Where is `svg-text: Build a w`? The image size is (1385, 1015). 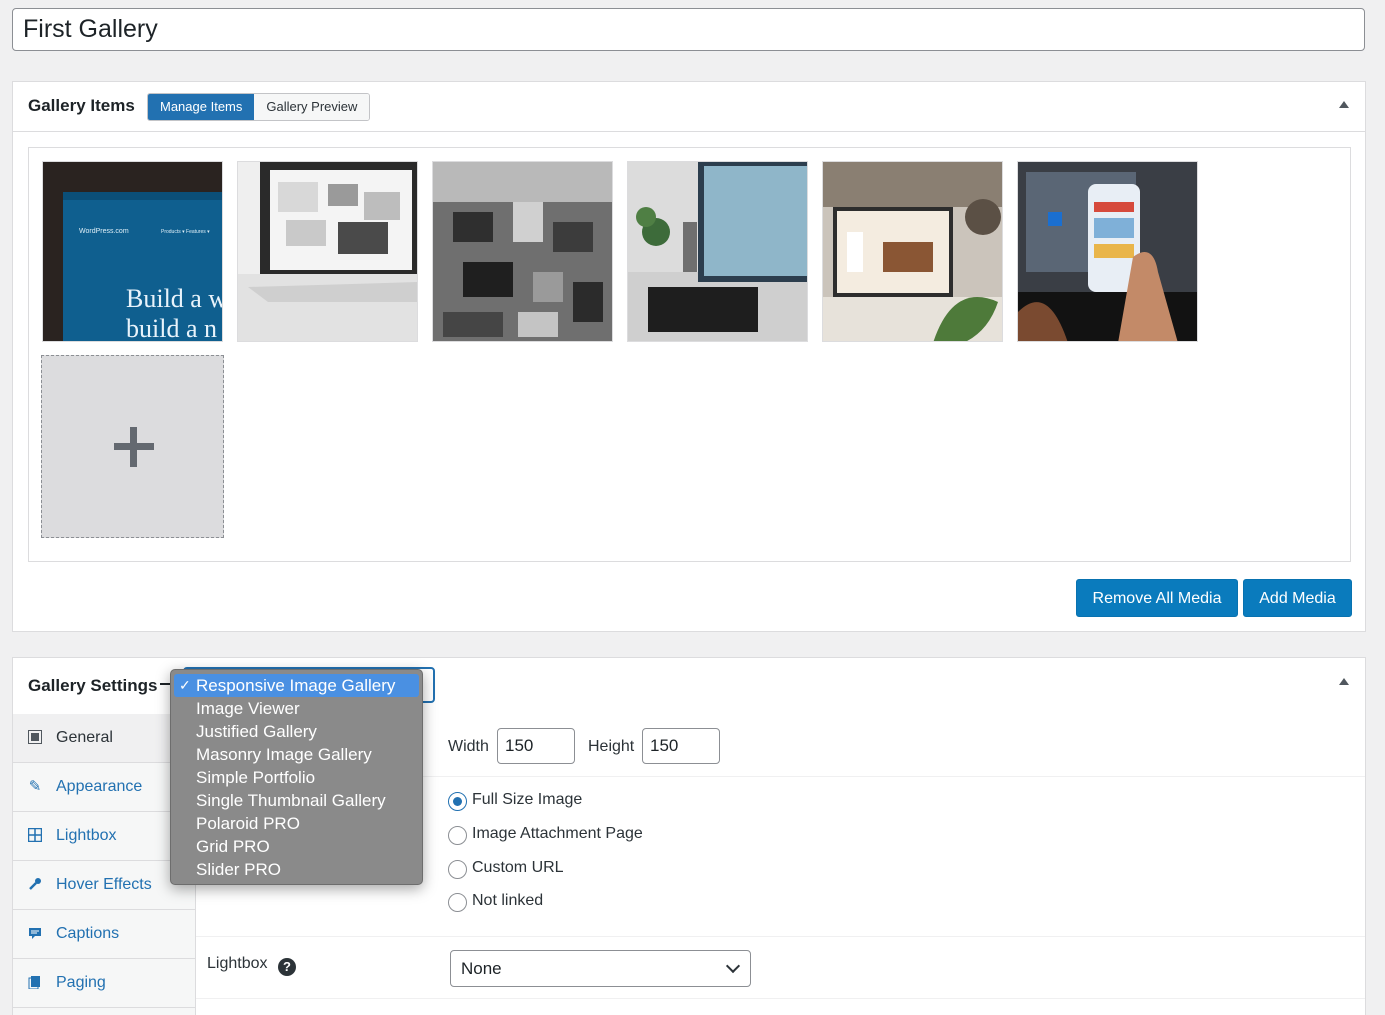 svg-text: Build a w is located at coordinates (174, 298).